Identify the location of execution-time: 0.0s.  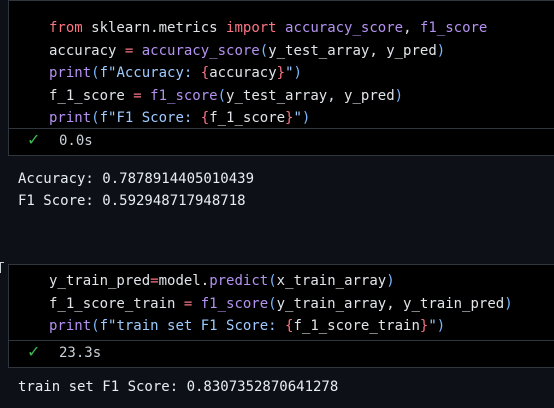
(76, 141).